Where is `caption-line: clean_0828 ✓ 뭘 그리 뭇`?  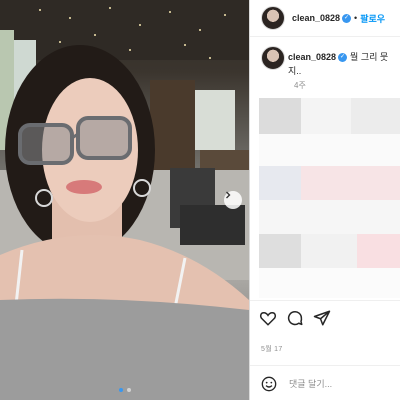 caption-line: clean_0828 ✓ 뭘 그리 뭇 is located at coordinates (338, 56).